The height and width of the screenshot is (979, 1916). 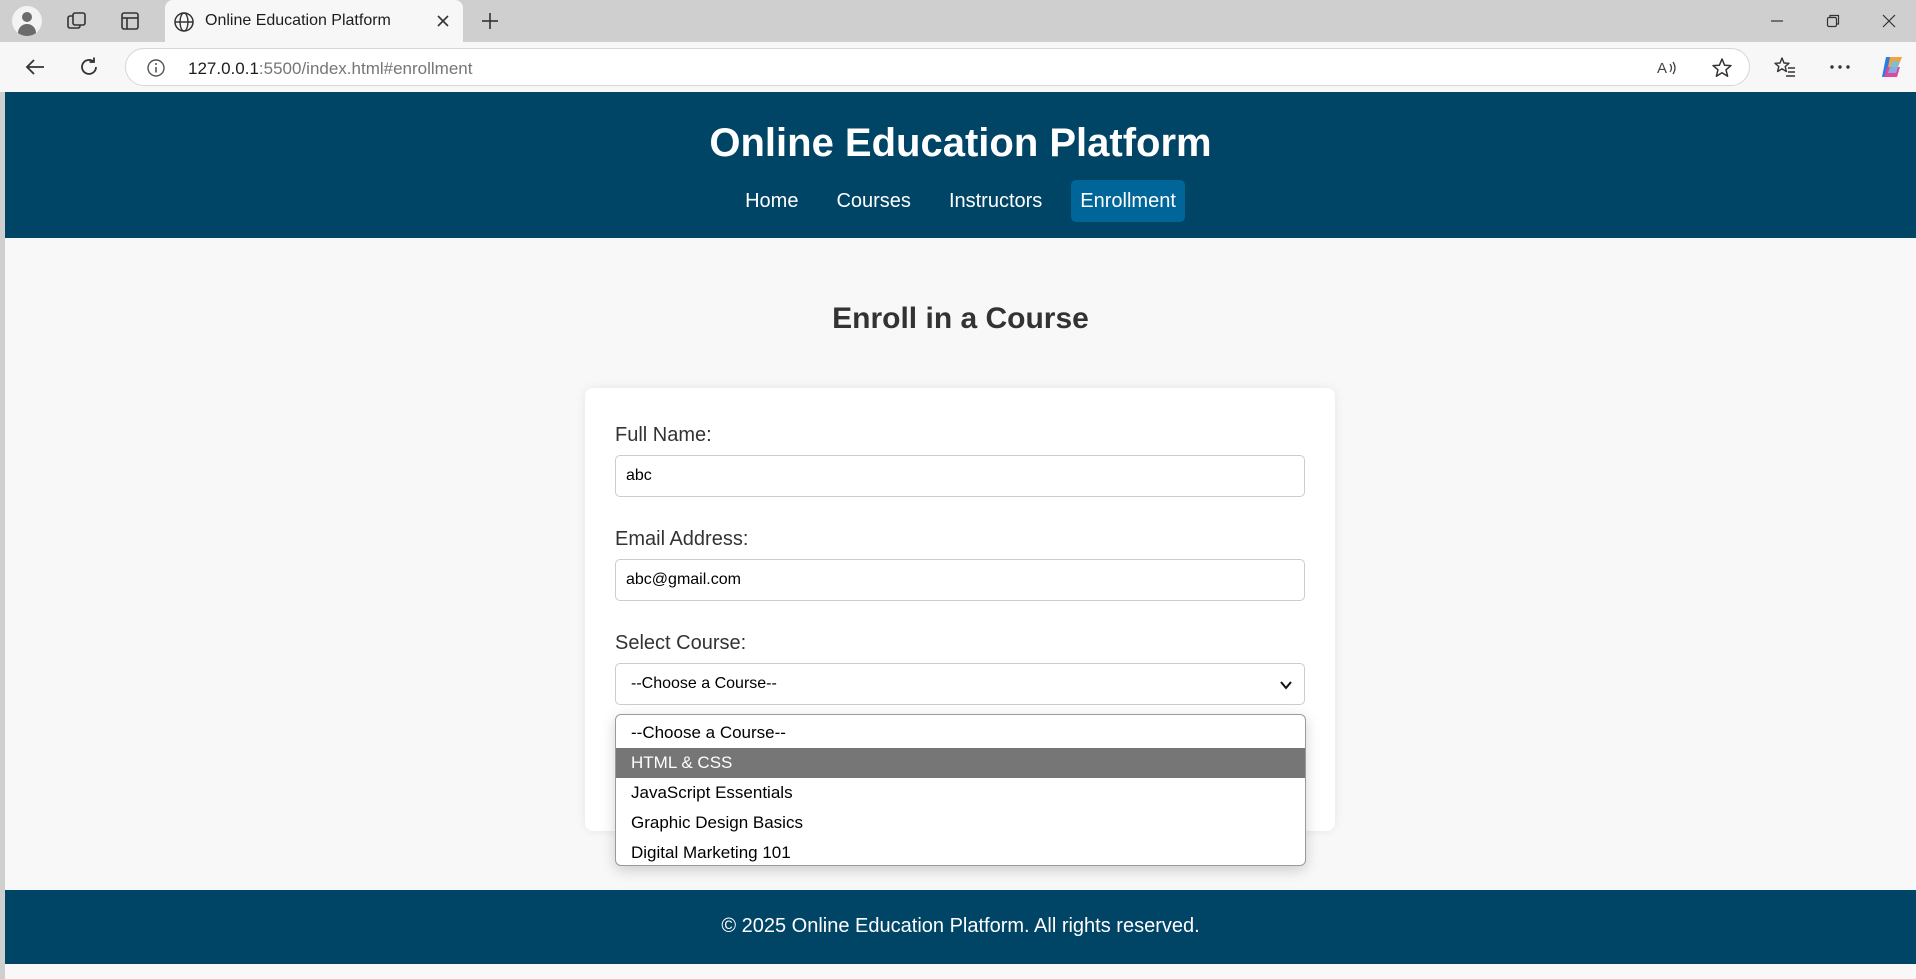 What do you see at coordinates (995, 201) in the screenshot?
I see `nav-link-instructors: Instructors` at bounding box center [995, 201].